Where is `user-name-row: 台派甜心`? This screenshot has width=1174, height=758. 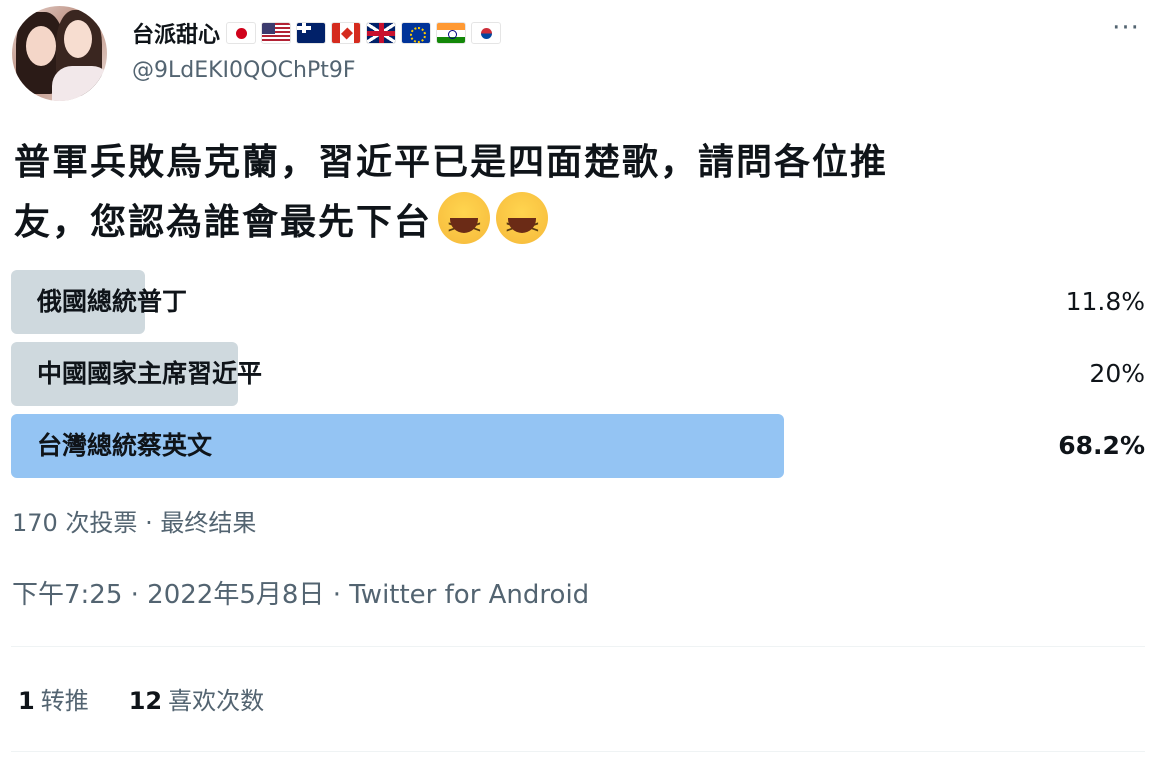
user-name-row: 台派甜心 is located at coordinates (319, 33).